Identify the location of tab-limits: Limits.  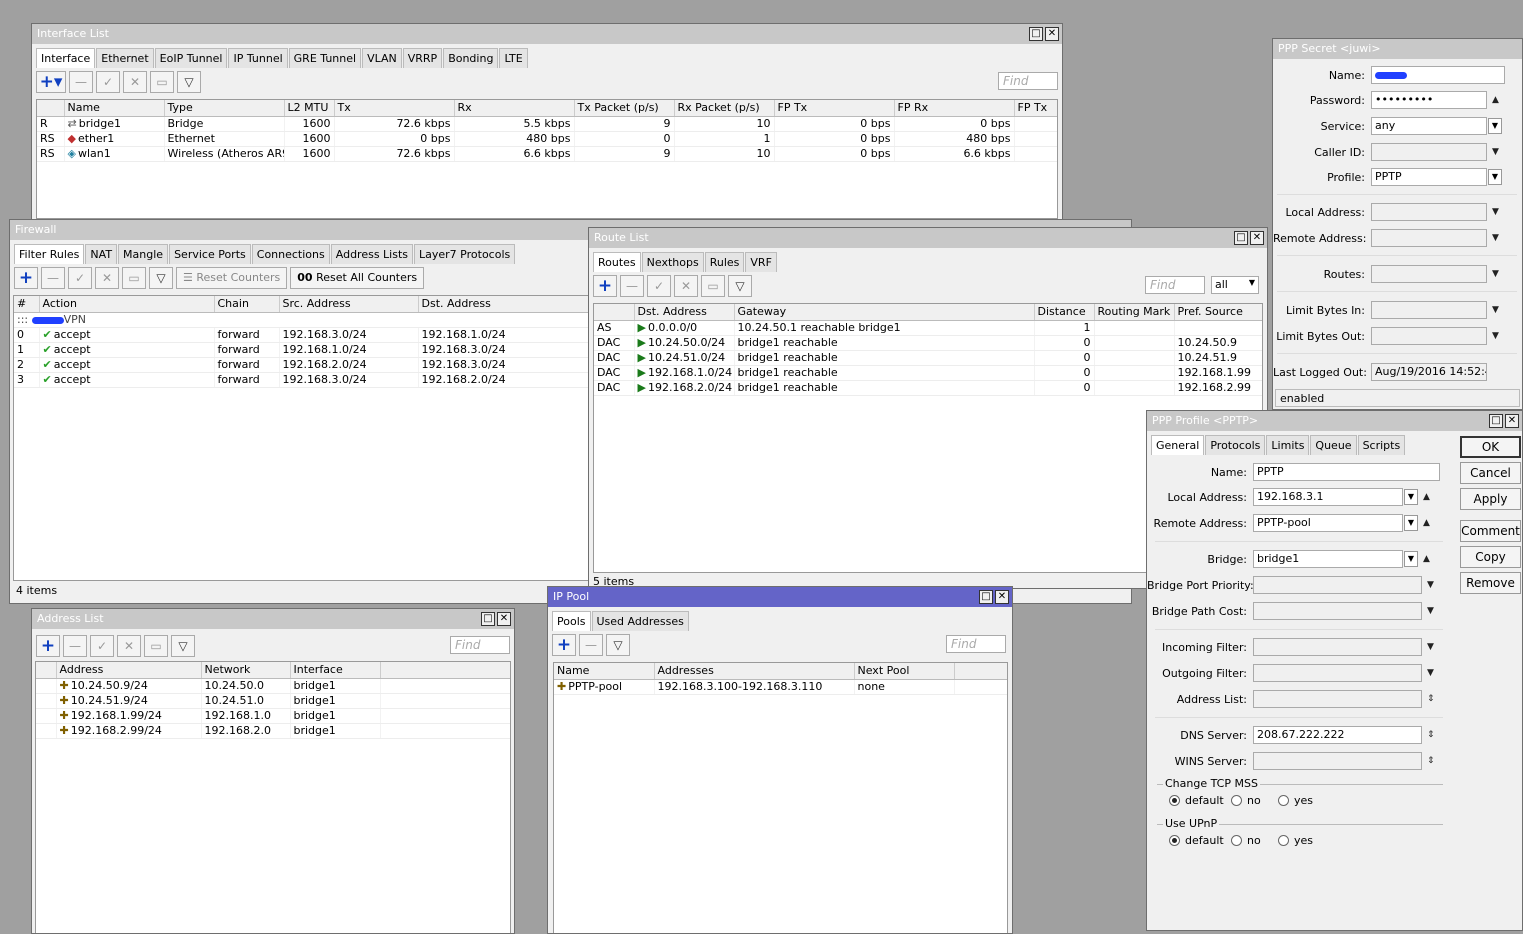
(1288, 445).